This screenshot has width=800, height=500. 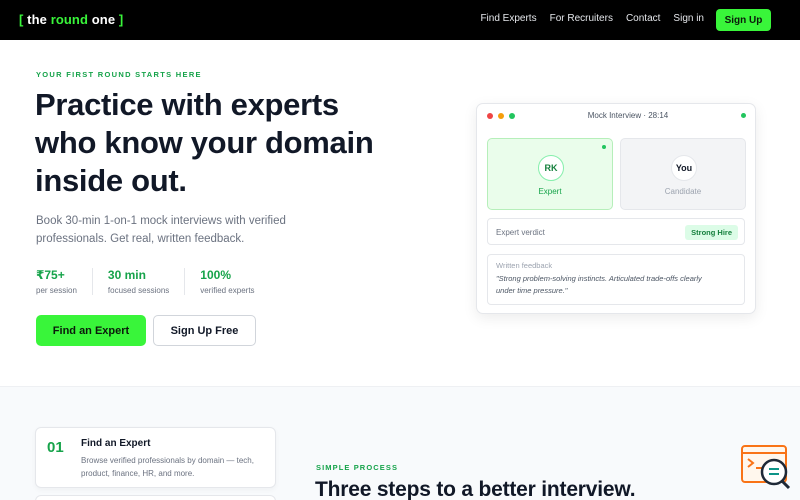 I want to click on logo-word-round: round, so click(x=69, y=19).